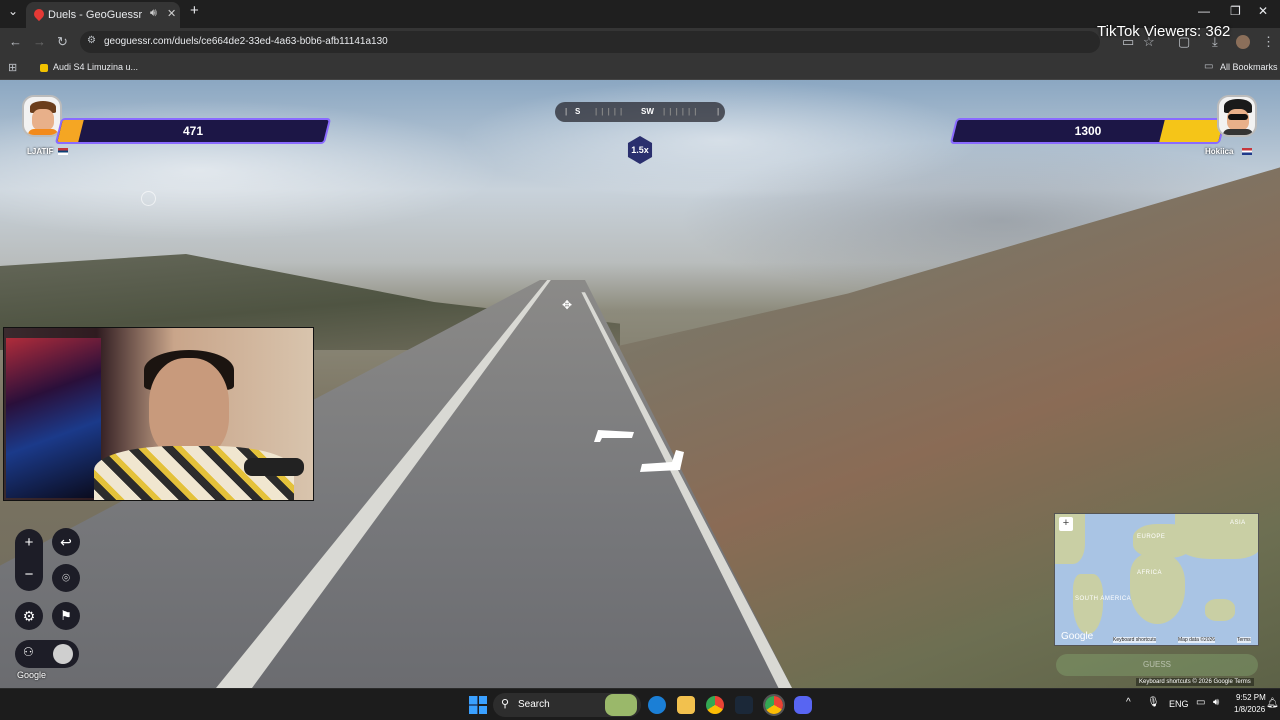 Image resolution: width=1280 pixels, height=720 pixels. I want to click on edge-icon, so click(657, 705).